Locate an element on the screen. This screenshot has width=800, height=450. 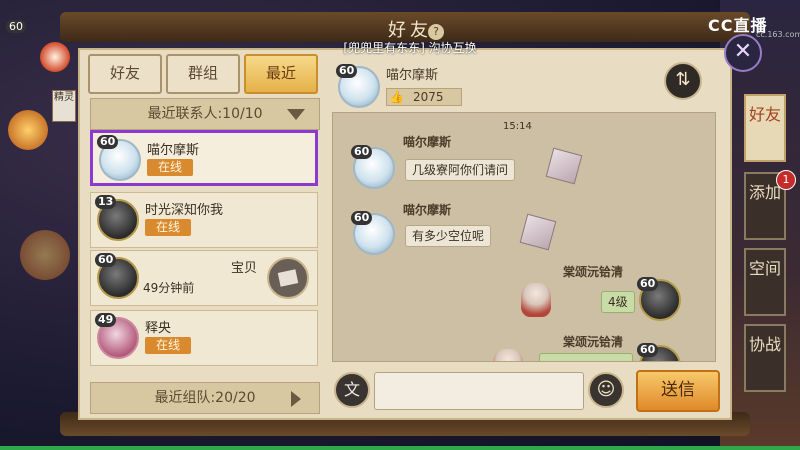
tab-bar: 好友 群组 最近 is located at coordinates (203, 74).